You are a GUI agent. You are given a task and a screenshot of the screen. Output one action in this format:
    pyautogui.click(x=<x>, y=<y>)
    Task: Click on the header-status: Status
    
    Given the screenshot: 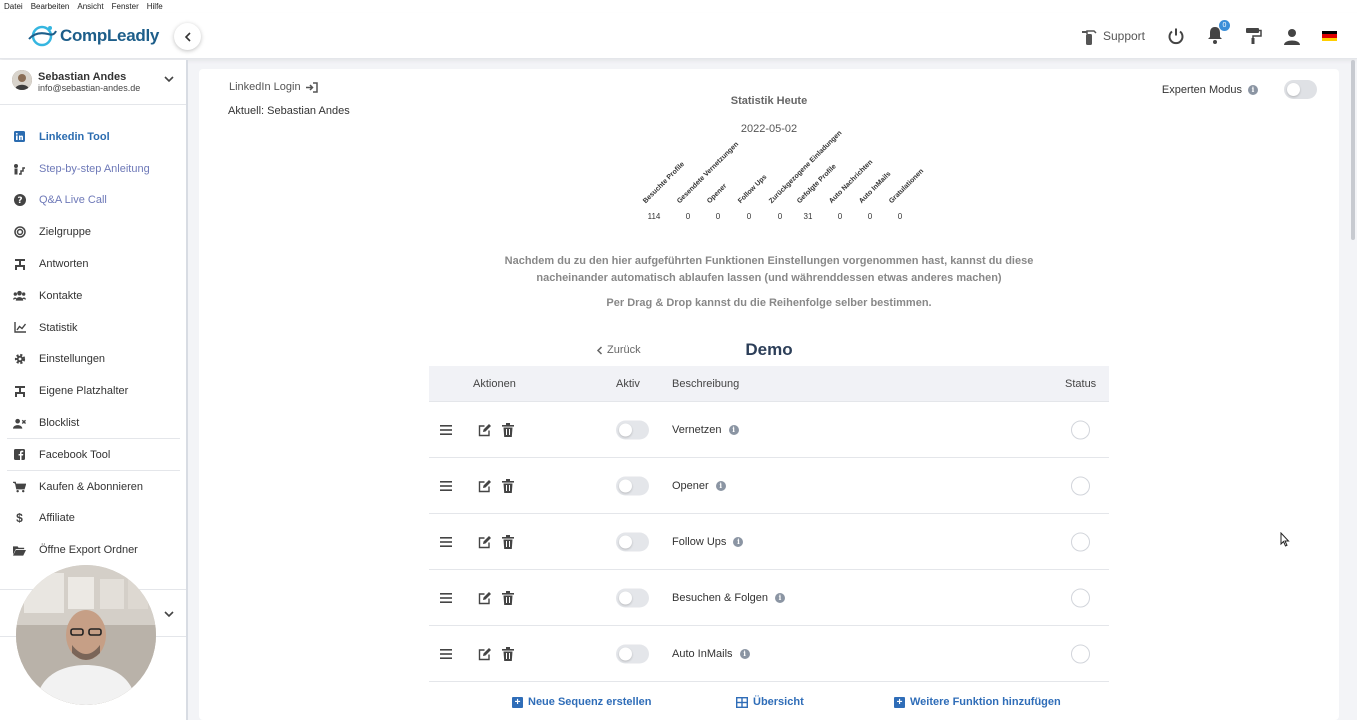 What is the action you would take?
    pyautogui.click(x=1081, y=383)
    